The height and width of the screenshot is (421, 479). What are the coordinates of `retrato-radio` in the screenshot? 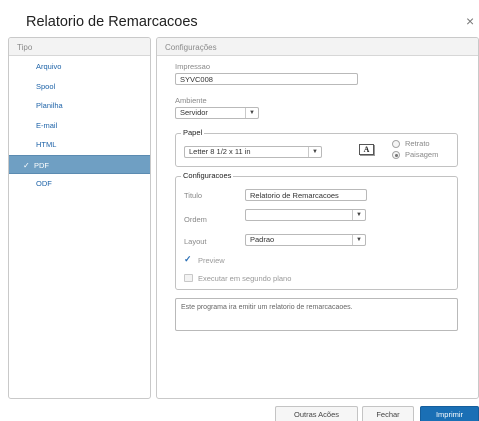 It's located at (396, 144).